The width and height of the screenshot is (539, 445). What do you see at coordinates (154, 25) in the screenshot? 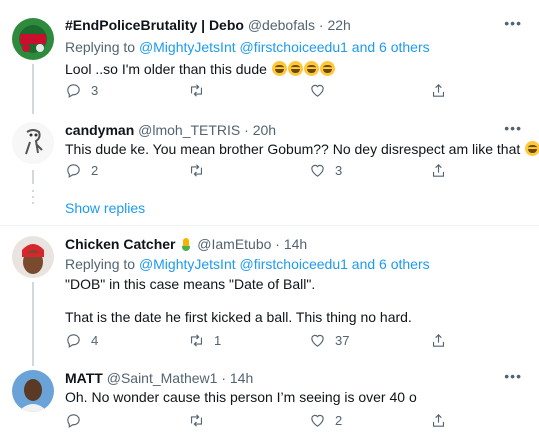
I see `display-name: #EndPoliceBrutality | Debo` at bounding box center [154, 25].